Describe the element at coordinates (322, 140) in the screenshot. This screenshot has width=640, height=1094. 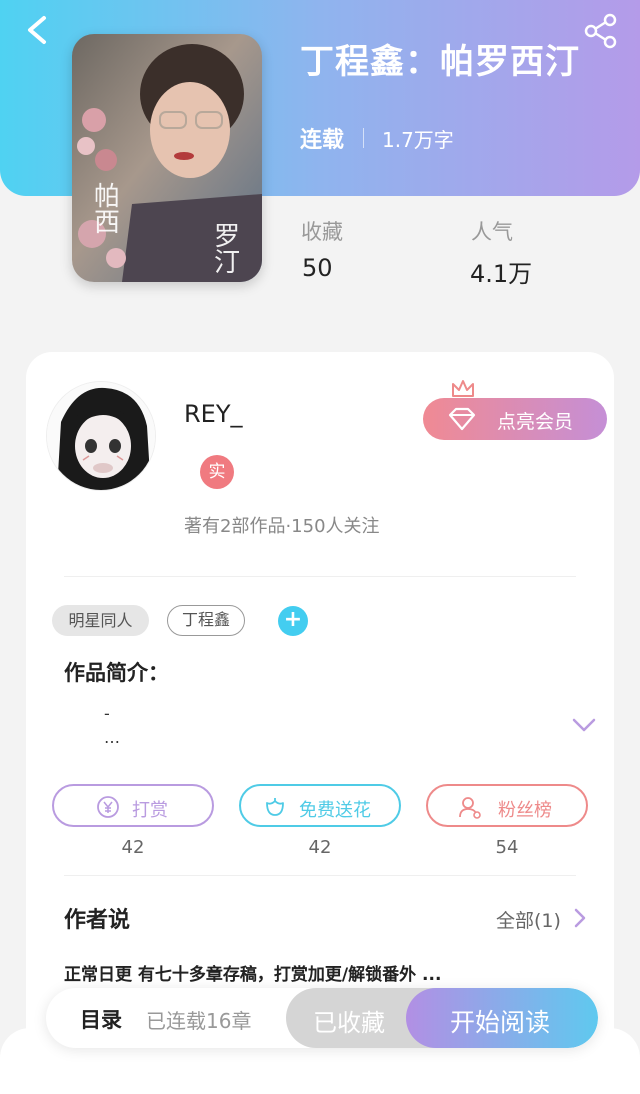
I see `serial-status: 连载` at that location.